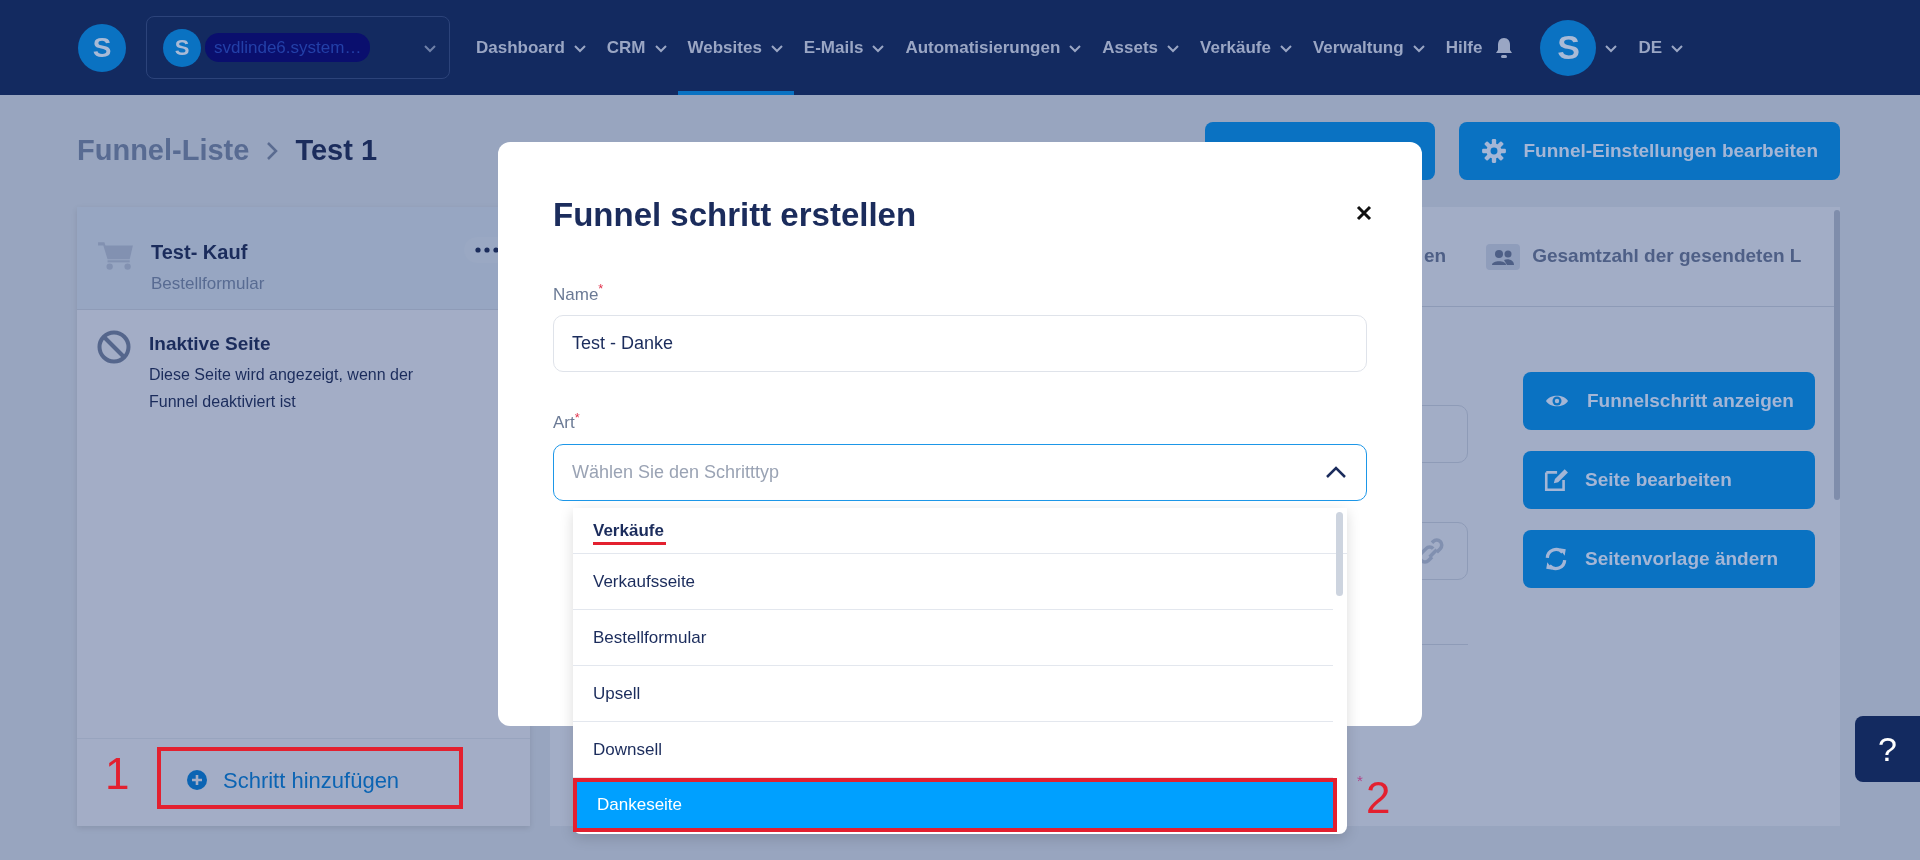 This screenshot has width=1920, height=860. Describe the element at coordinates (336, 151) in the screenshot. I see `breadcrumb-item: Test 1` at that location.